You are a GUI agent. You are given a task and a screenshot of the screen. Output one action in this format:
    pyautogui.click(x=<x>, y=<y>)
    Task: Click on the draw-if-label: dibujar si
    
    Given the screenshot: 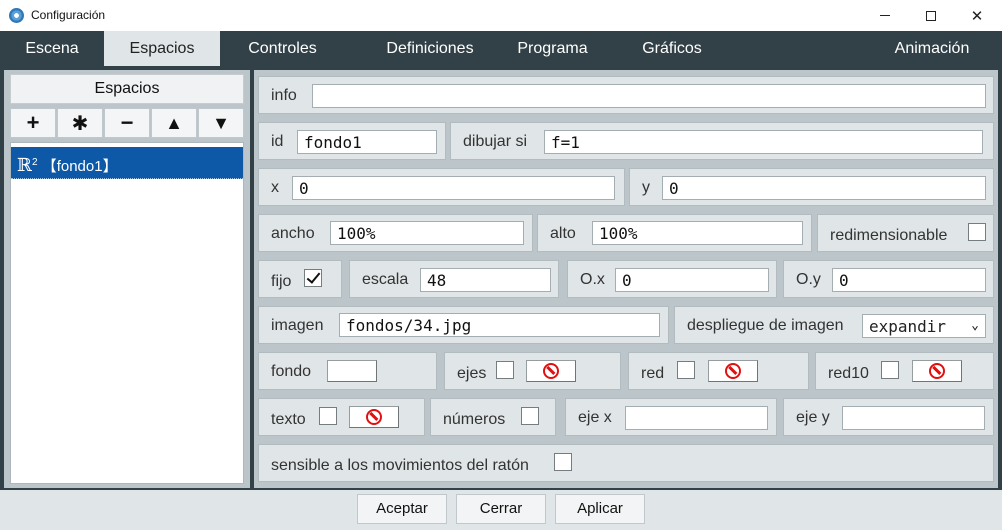 What is the action you would take?
    pyautogui.click(x=495, y=141)
    